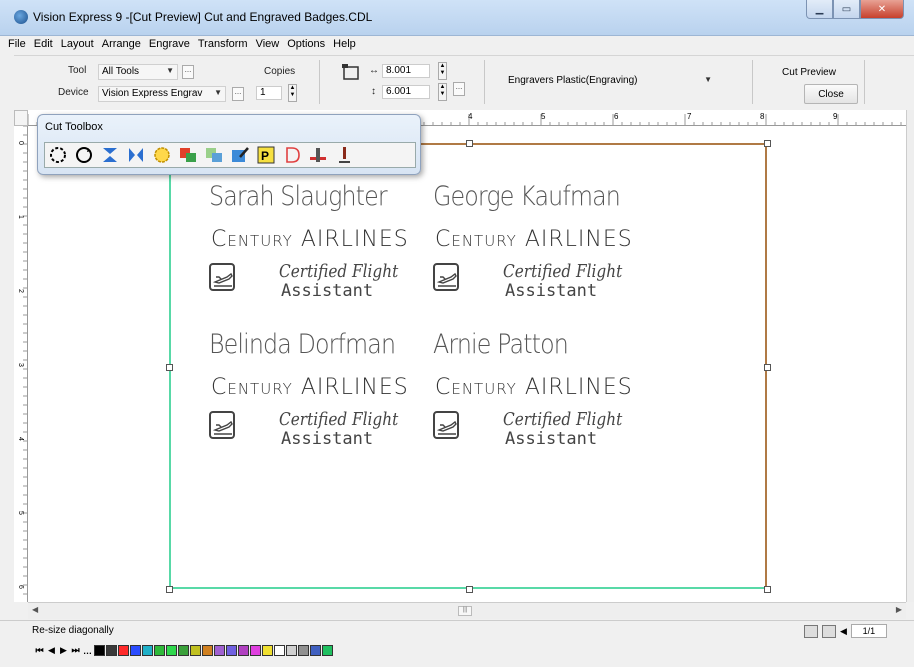 The image size is (914, 667). What do you see at coordinates (21, 17) in the screenshot?
I see `app-logo-icon` at bounding box center [21, 17].